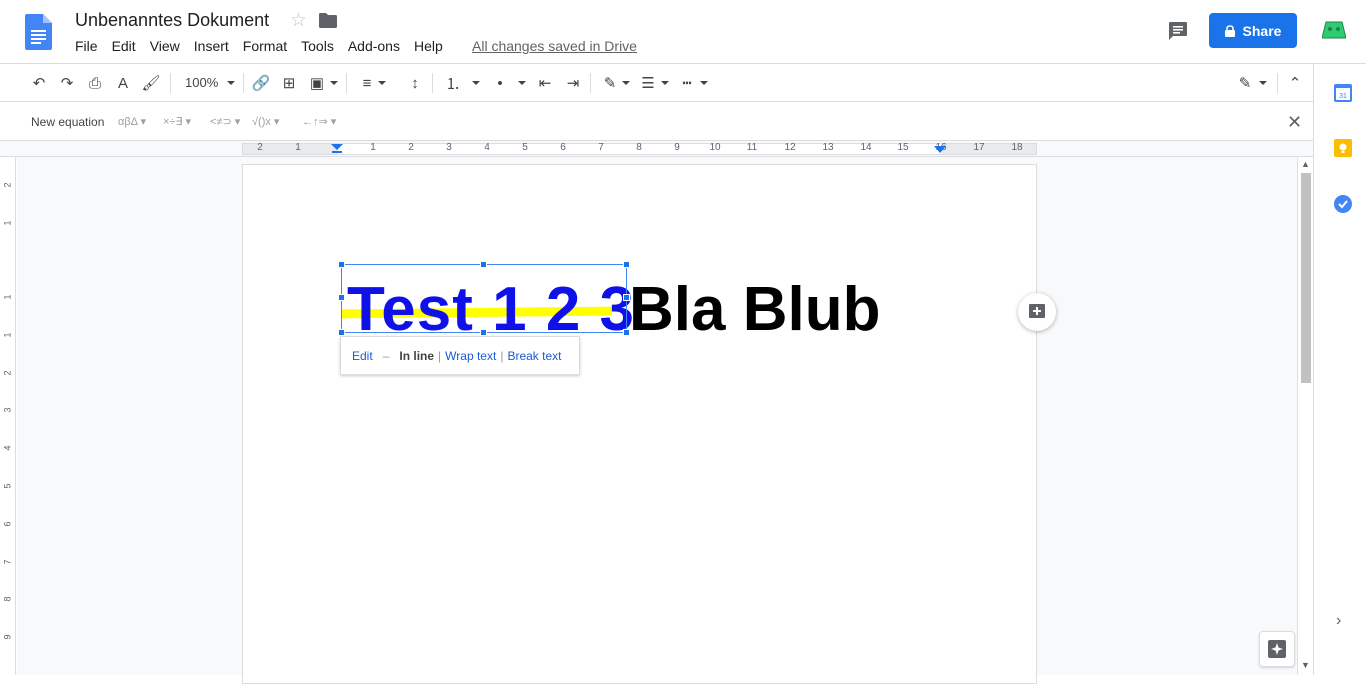 This screenshot has width=1366, height=684. I want to click on increase-indent-icon: ⇥, so click(573, 83).